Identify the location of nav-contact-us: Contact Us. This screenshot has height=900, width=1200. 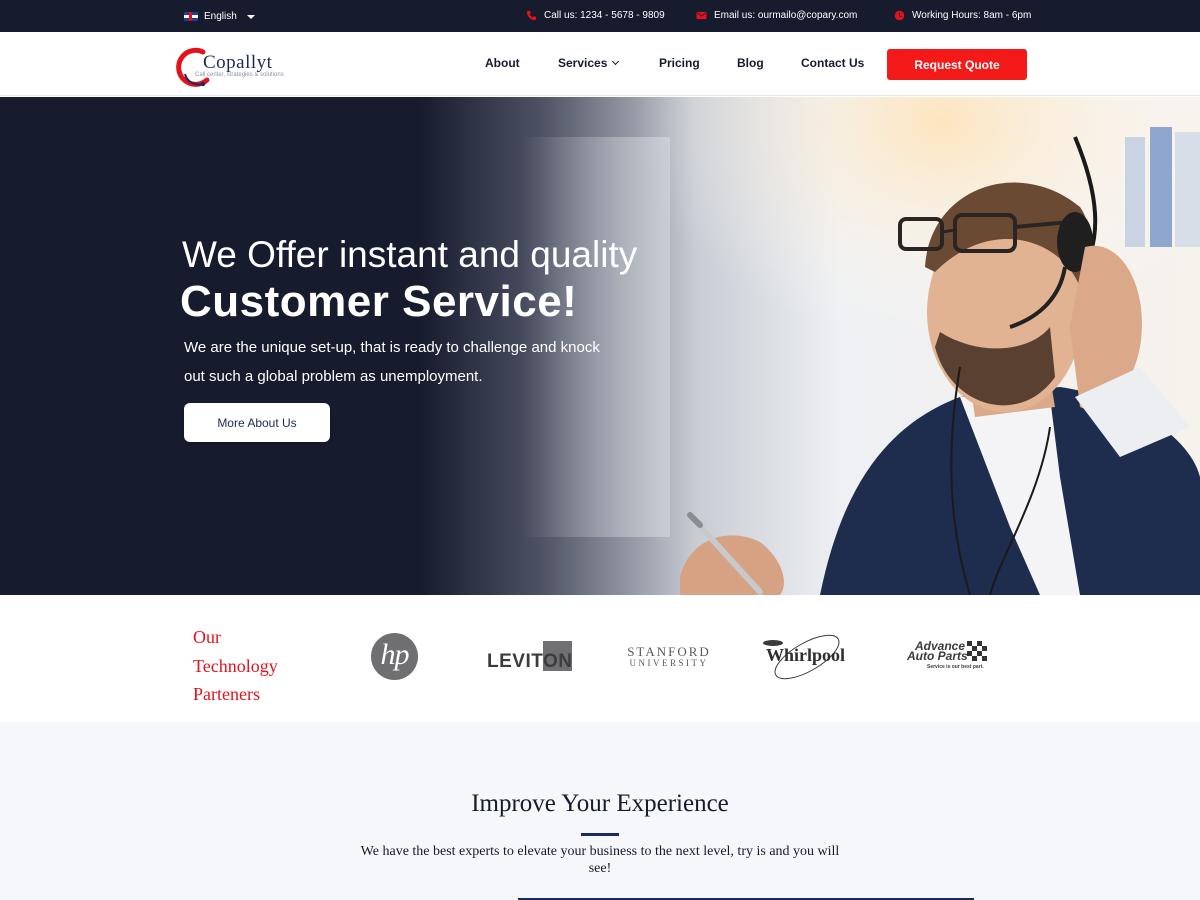
(832, 63).